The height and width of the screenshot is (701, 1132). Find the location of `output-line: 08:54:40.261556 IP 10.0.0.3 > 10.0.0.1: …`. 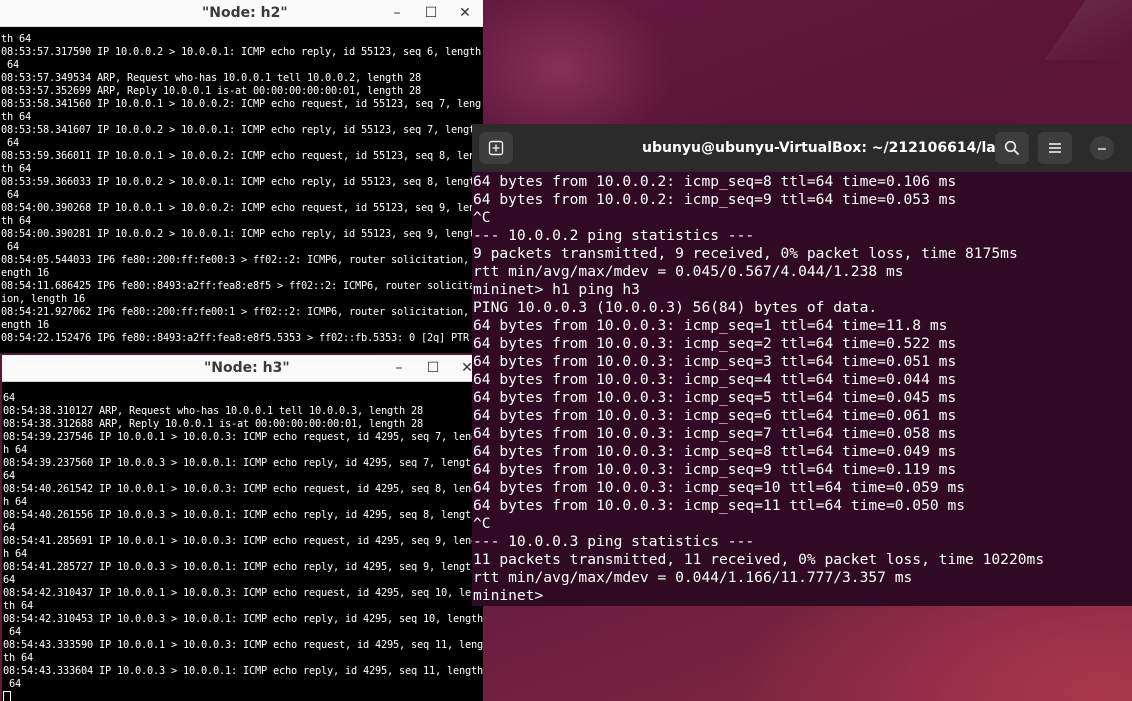

output-line: 08:54:40.261556 IP 10.0.0.3 > 10.0.0.1: … is located at coordinates (240, 515).